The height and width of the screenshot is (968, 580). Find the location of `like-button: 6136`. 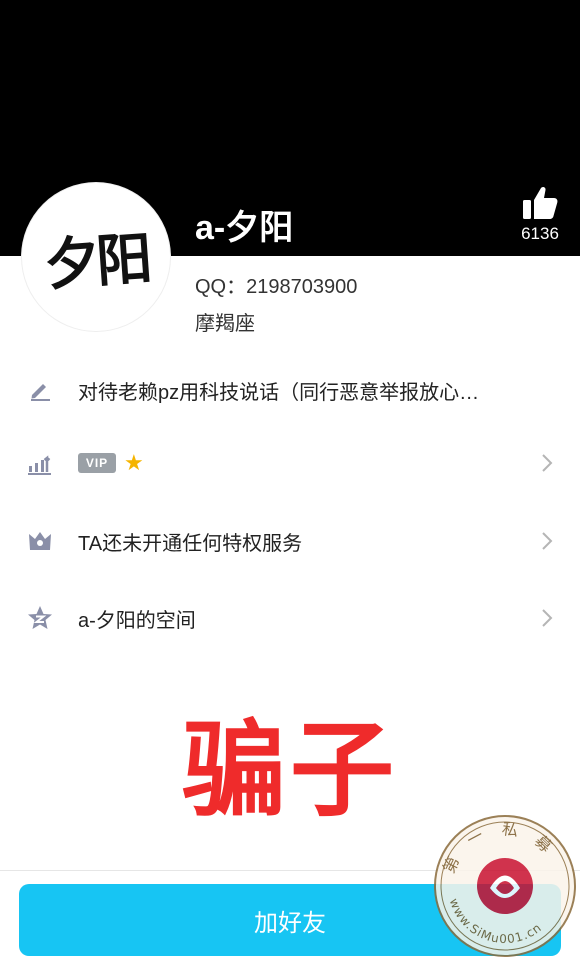

like-button: 6136 is located at coordinates (540, 215).